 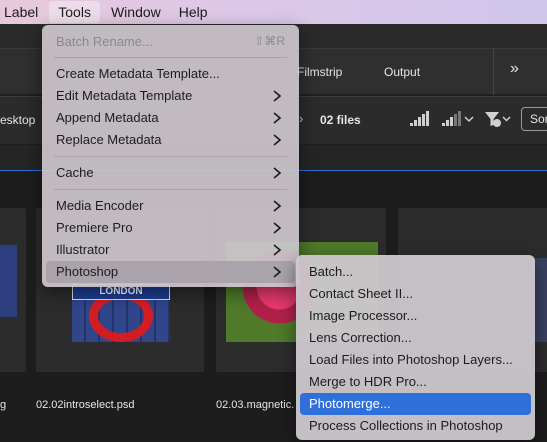 What do you see at coordinates (269, 41) in the screenshot?
I see `shortcut-label: ⇧⌘R` at bounding box center [269, 41].